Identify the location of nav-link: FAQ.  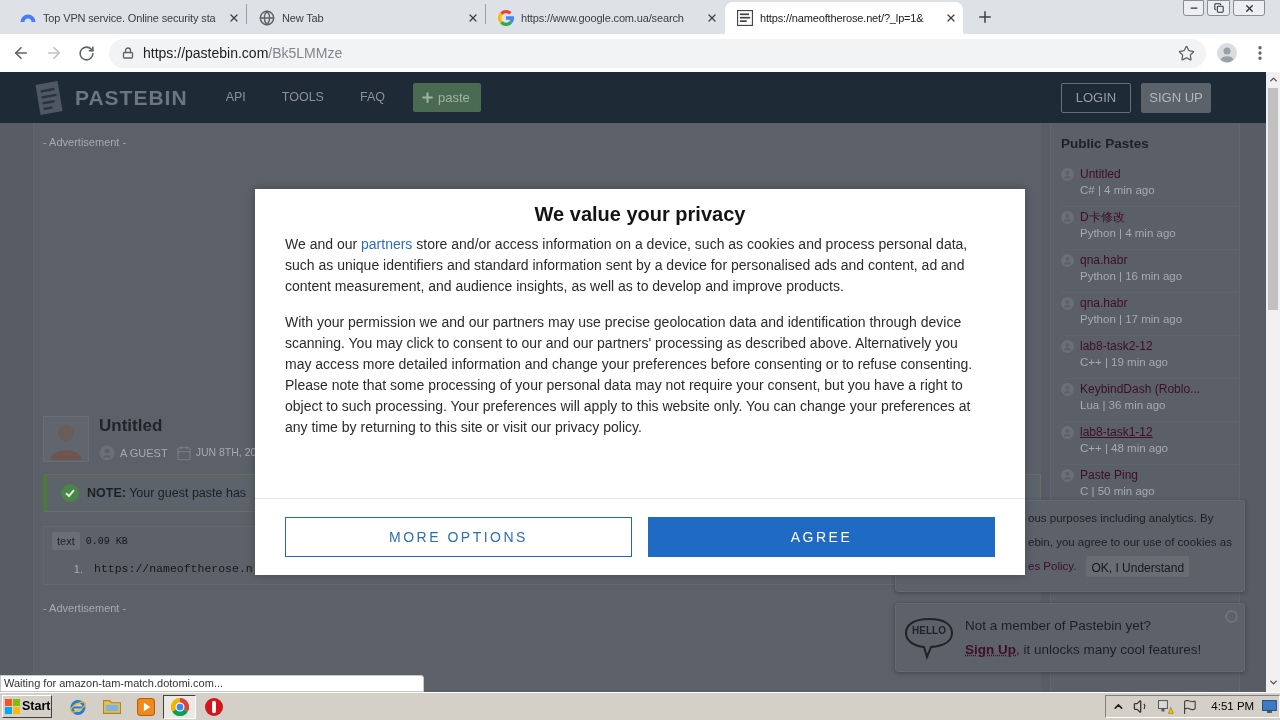
(372, 97).